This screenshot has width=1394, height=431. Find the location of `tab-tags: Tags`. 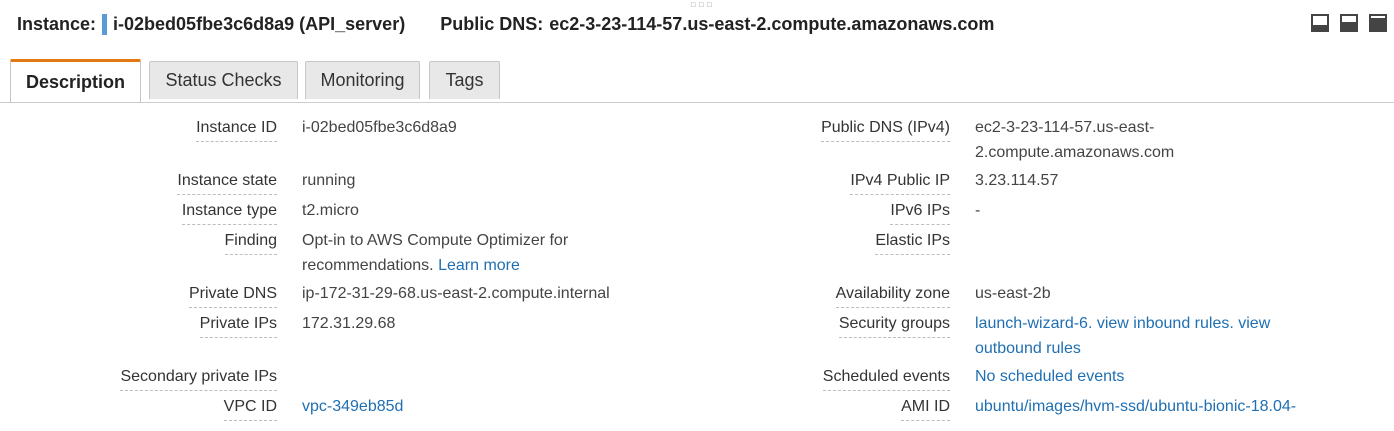

tab-tags: Tags is located at coordinates (464, 80).